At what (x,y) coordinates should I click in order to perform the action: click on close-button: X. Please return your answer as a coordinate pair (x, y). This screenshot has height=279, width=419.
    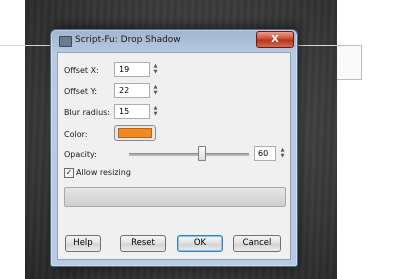
    Looking at the image, I should click on (275, 39).